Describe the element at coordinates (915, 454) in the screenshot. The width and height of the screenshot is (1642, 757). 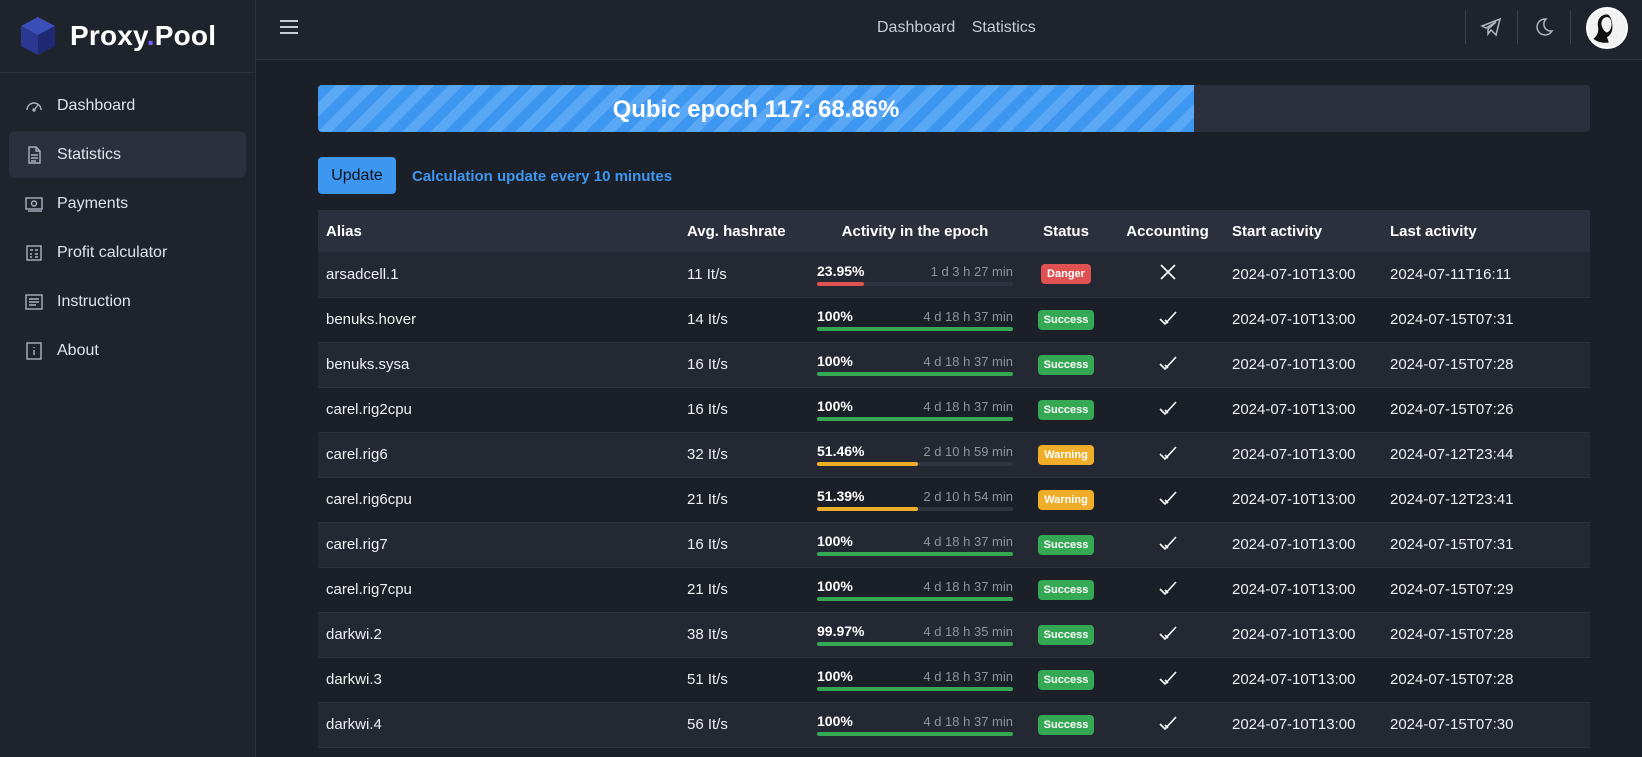
I see `cell-activity: 51.46% 2 d 10 h 59 min` at that location.